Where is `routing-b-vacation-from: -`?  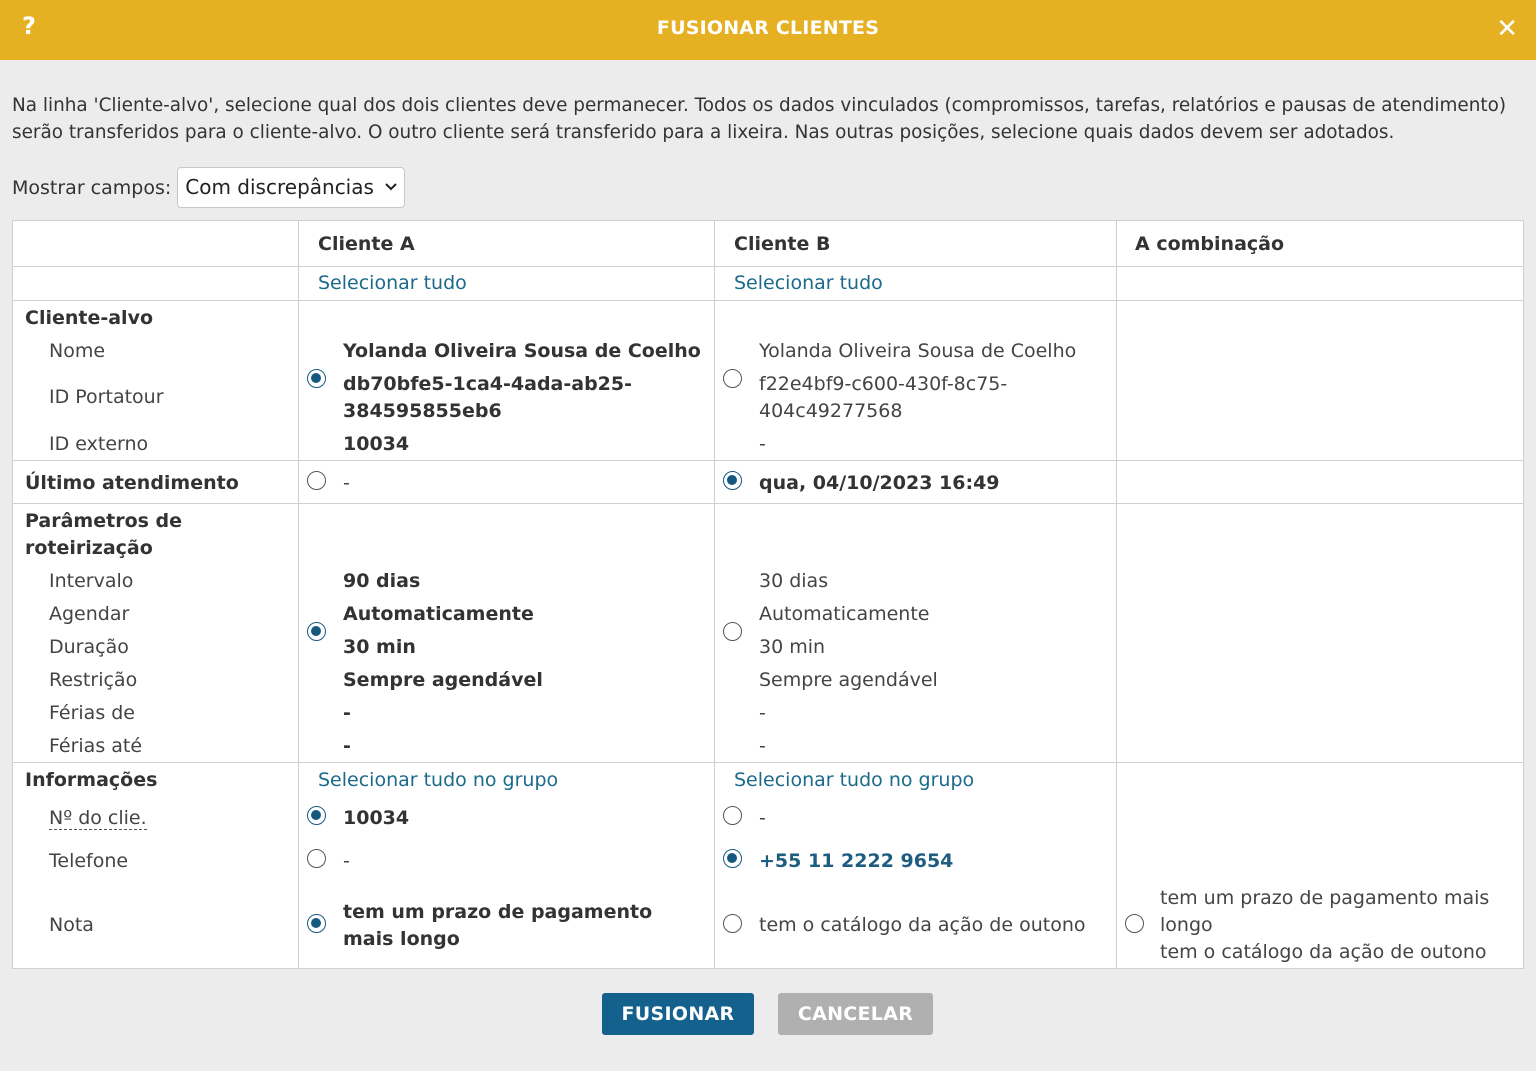 routing-b-vacation-from: - is located at coordinates (762, 713).